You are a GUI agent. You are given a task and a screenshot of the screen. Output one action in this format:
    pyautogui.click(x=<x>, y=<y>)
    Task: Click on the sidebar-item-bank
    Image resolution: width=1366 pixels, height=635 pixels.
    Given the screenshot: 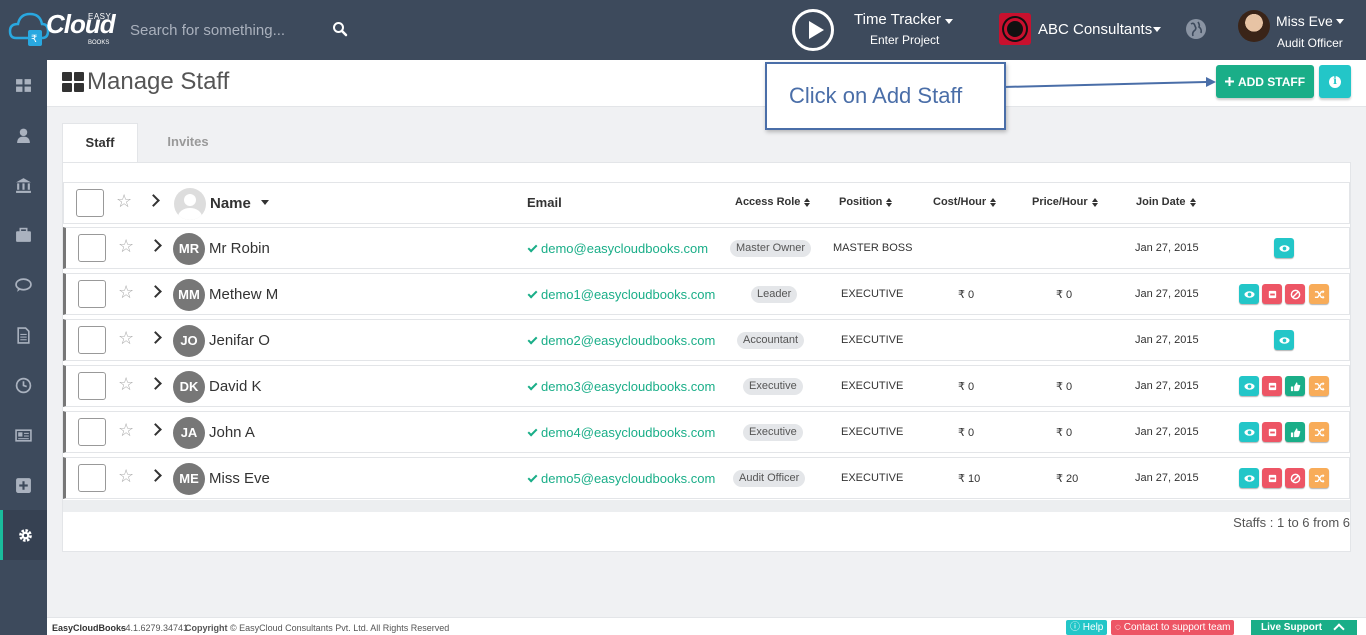 What is the action you would take?
    pyautogui.click(x=23, y=185)
    